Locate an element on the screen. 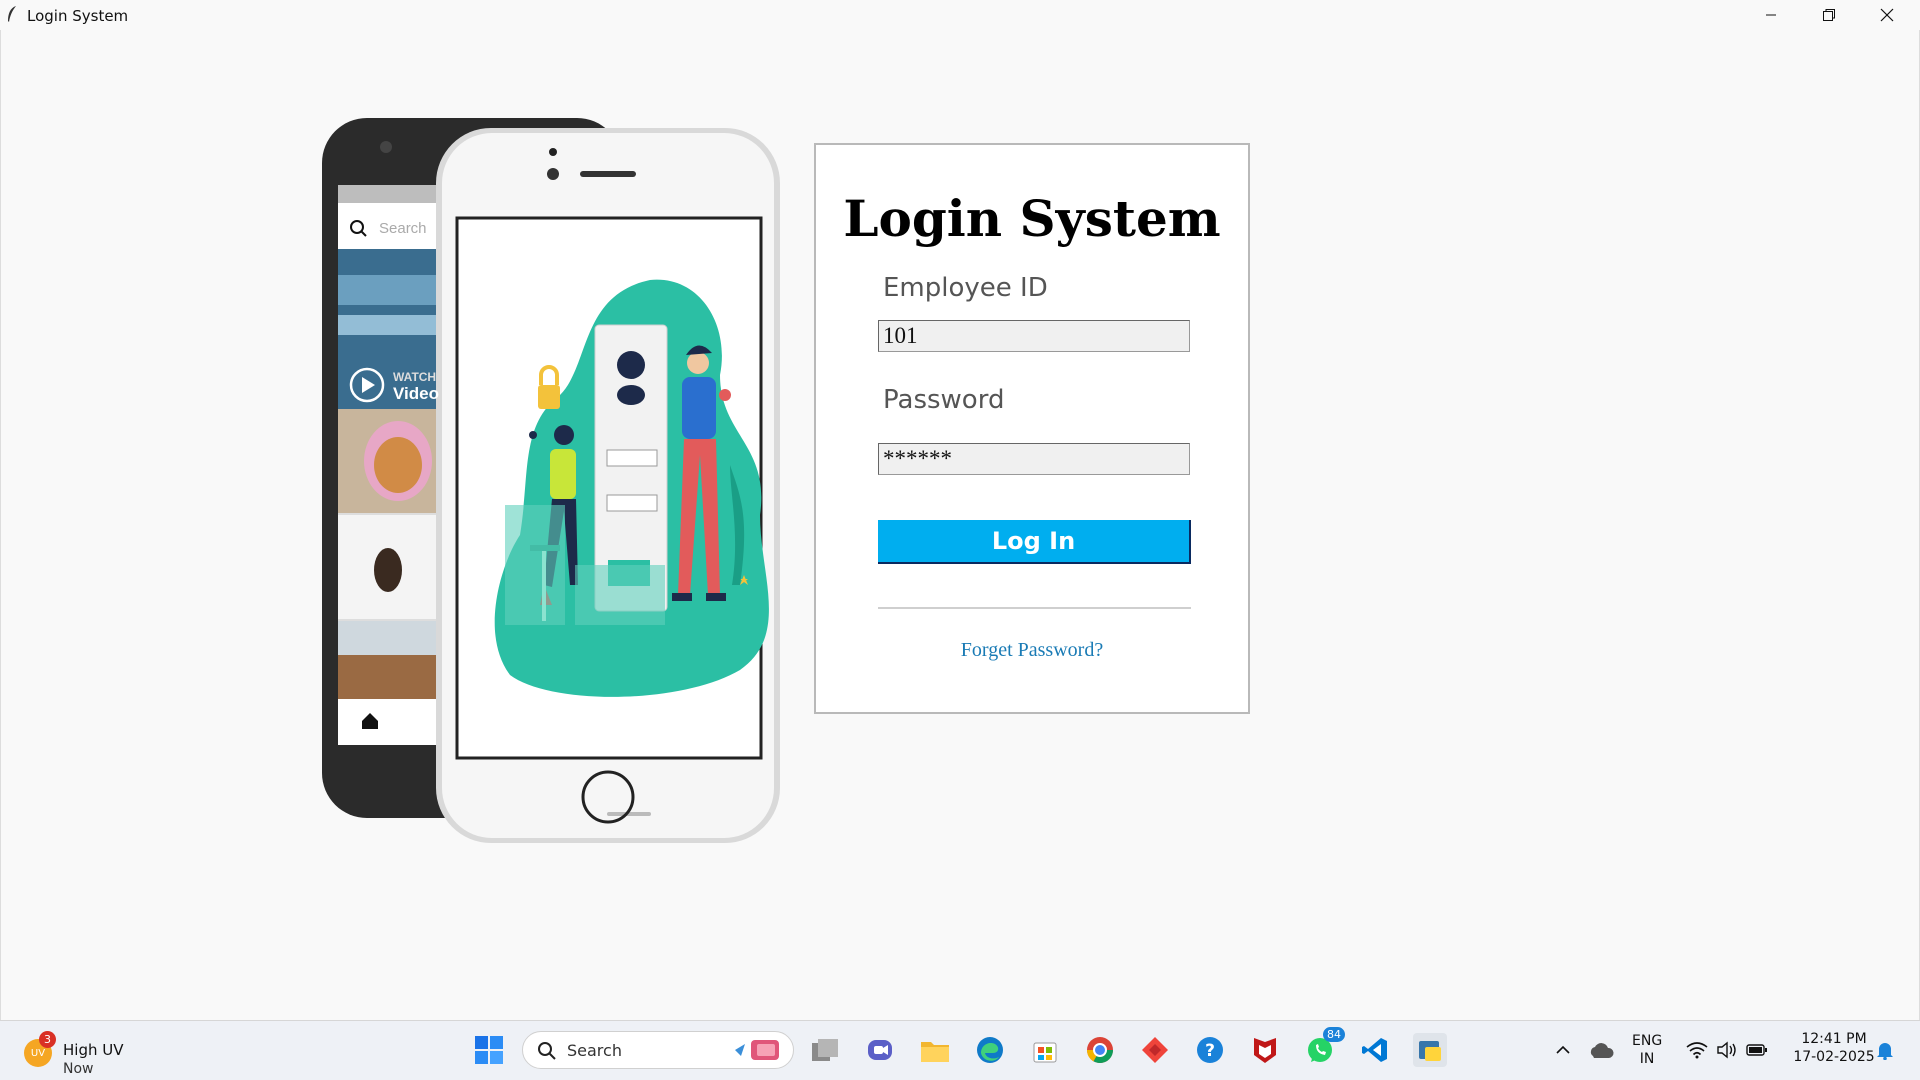 Image resolution: width=1920 pixels, height=1080 pixels. chevron-up-icon is located at coordinates (1563, 1049).